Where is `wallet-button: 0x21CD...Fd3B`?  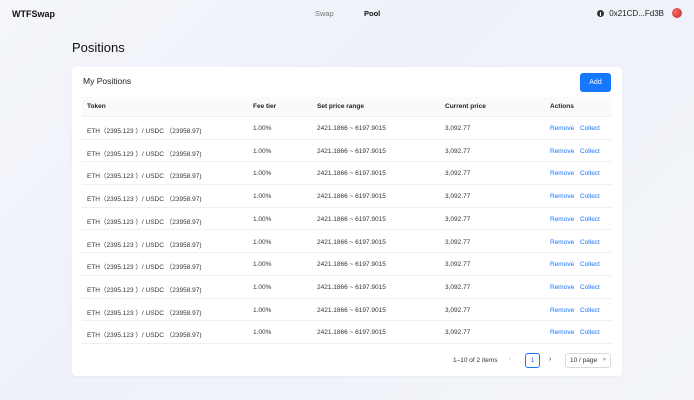
wallet-button: 0x21CD...Fd3B is located at coordinates (630, 13).